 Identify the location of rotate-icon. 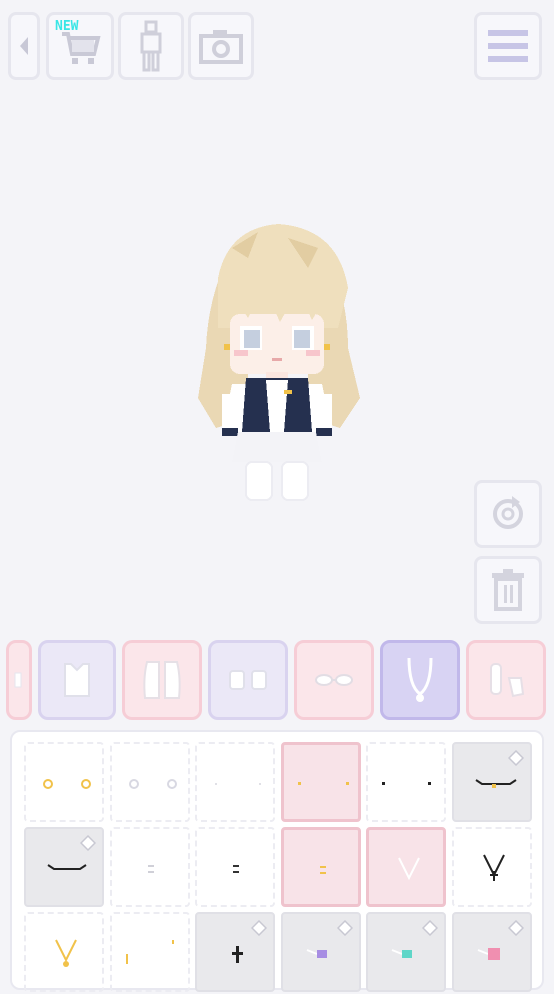
(508, 512).